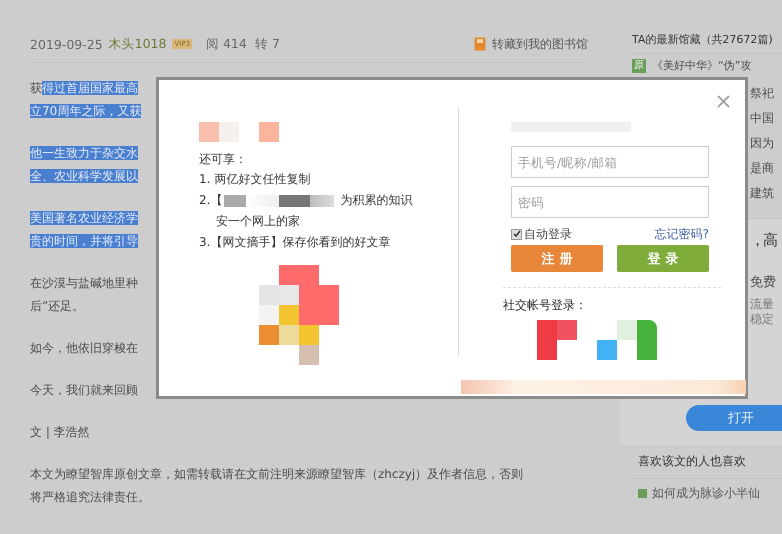 Image resolution: width=782 pixels, height=534 pixels. What do you see at coordinates (762, 304) in the screenshot?
I see `ad-text: 流量` at bounding box center [762, 304].